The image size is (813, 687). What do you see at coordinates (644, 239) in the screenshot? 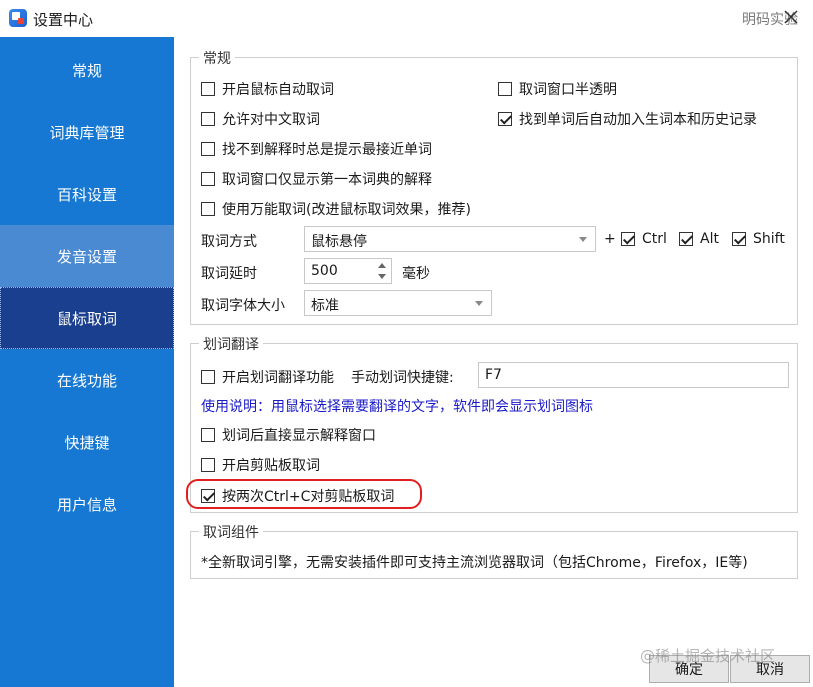
I see `modifier-ctrl: Ctrl` at bounding box center [644, 239].